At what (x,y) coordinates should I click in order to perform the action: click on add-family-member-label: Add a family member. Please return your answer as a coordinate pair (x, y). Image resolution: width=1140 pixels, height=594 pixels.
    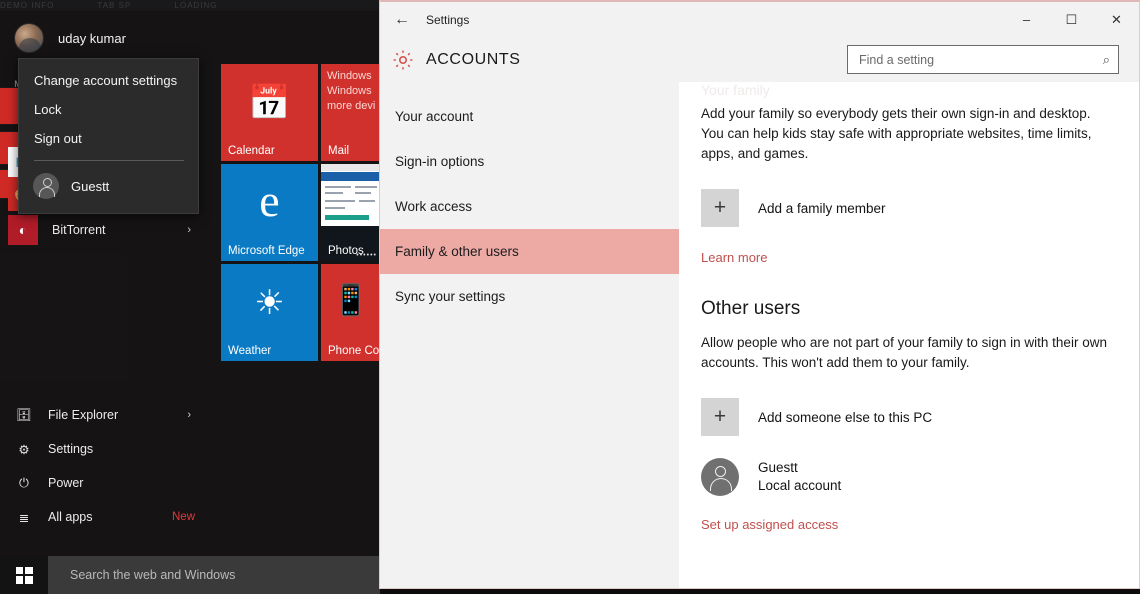
    Looking at the image, I should click on (822, 208).